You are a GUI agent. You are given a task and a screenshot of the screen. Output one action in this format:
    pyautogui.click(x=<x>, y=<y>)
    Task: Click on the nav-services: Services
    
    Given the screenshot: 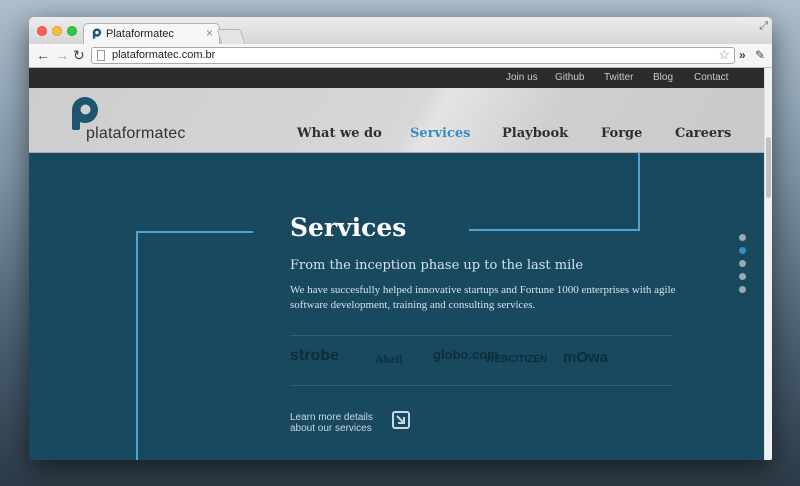 What is the action you would take?
    pyautogui.click(x=440, y=133)
    